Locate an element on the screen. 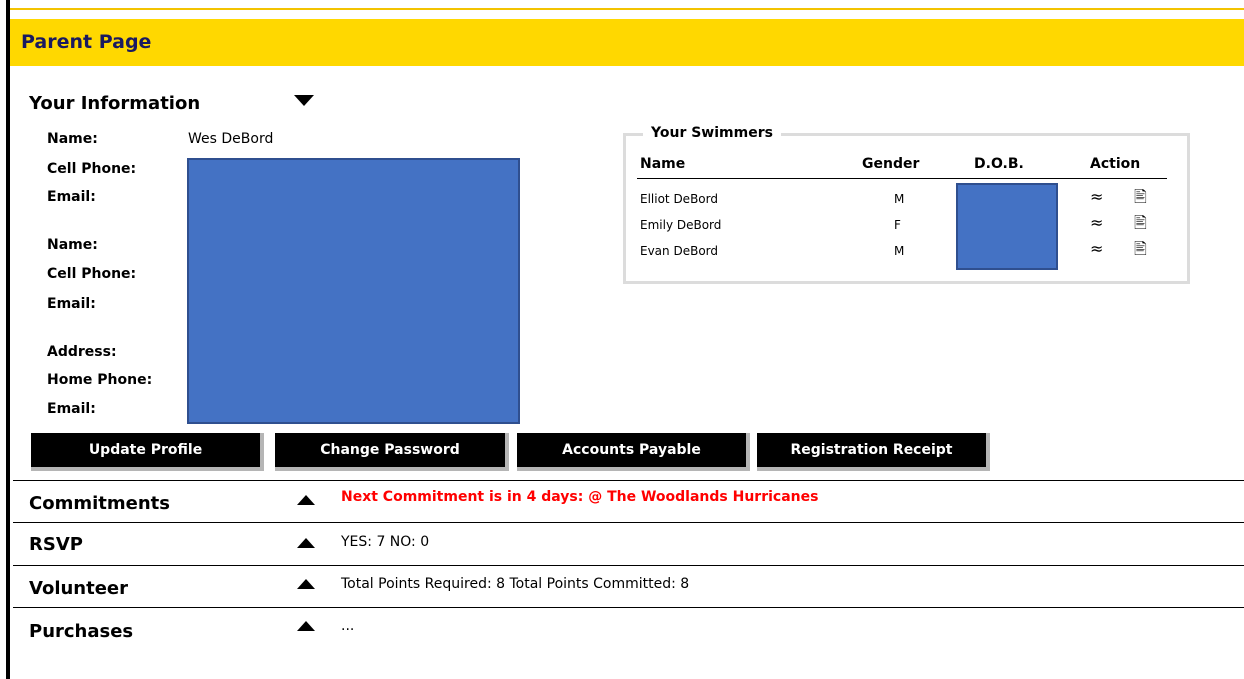 The width and height of the screenshot is (1244, 679). name-label-2: Name: is located at coordinates (72, 245).